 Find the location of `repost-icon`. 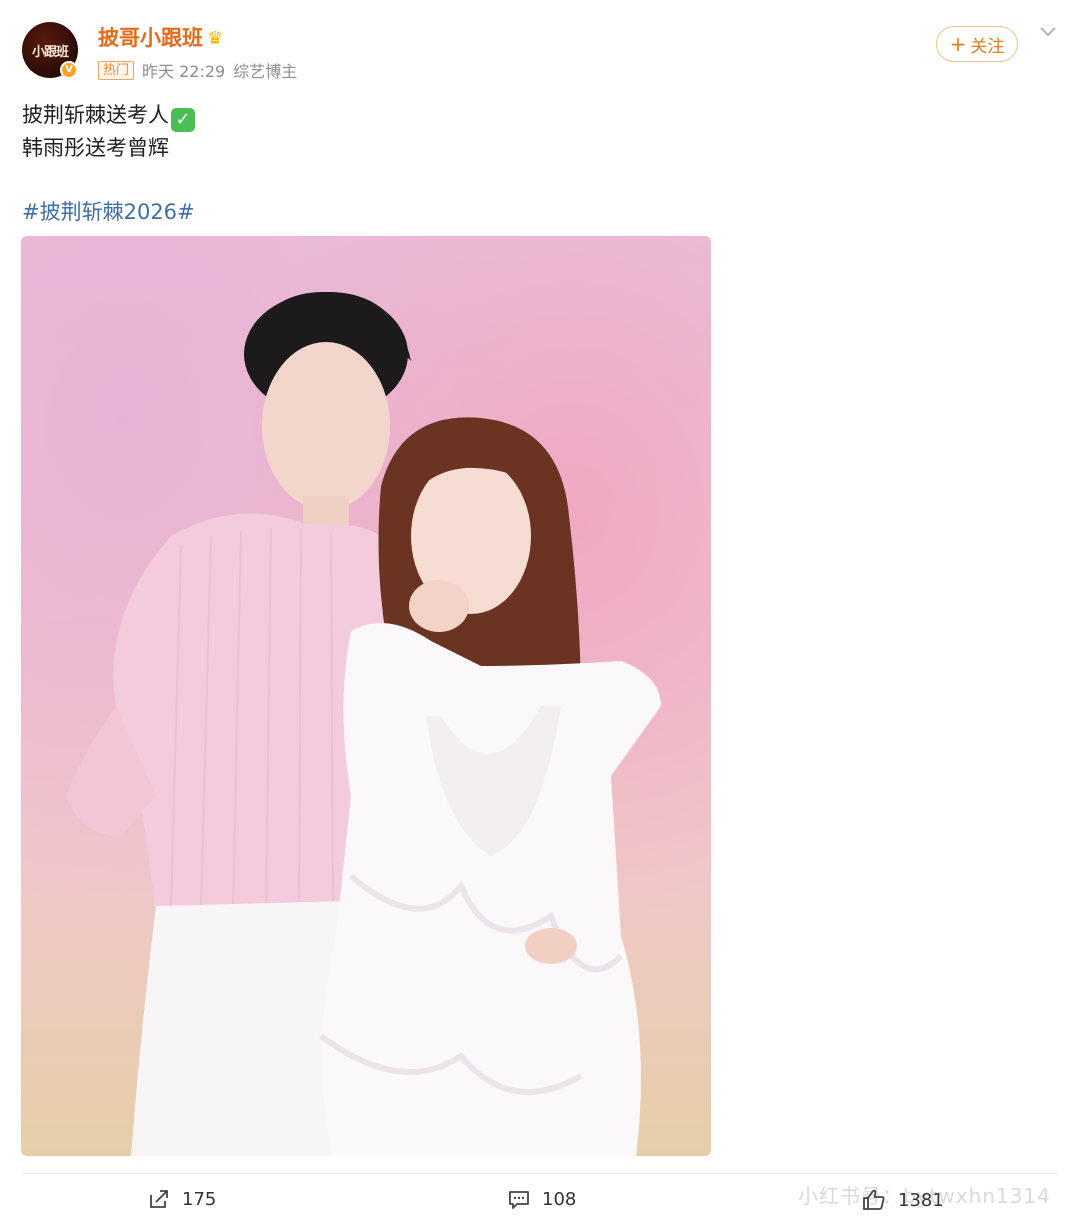

repost-icon is located at coordinates (159, 1199).